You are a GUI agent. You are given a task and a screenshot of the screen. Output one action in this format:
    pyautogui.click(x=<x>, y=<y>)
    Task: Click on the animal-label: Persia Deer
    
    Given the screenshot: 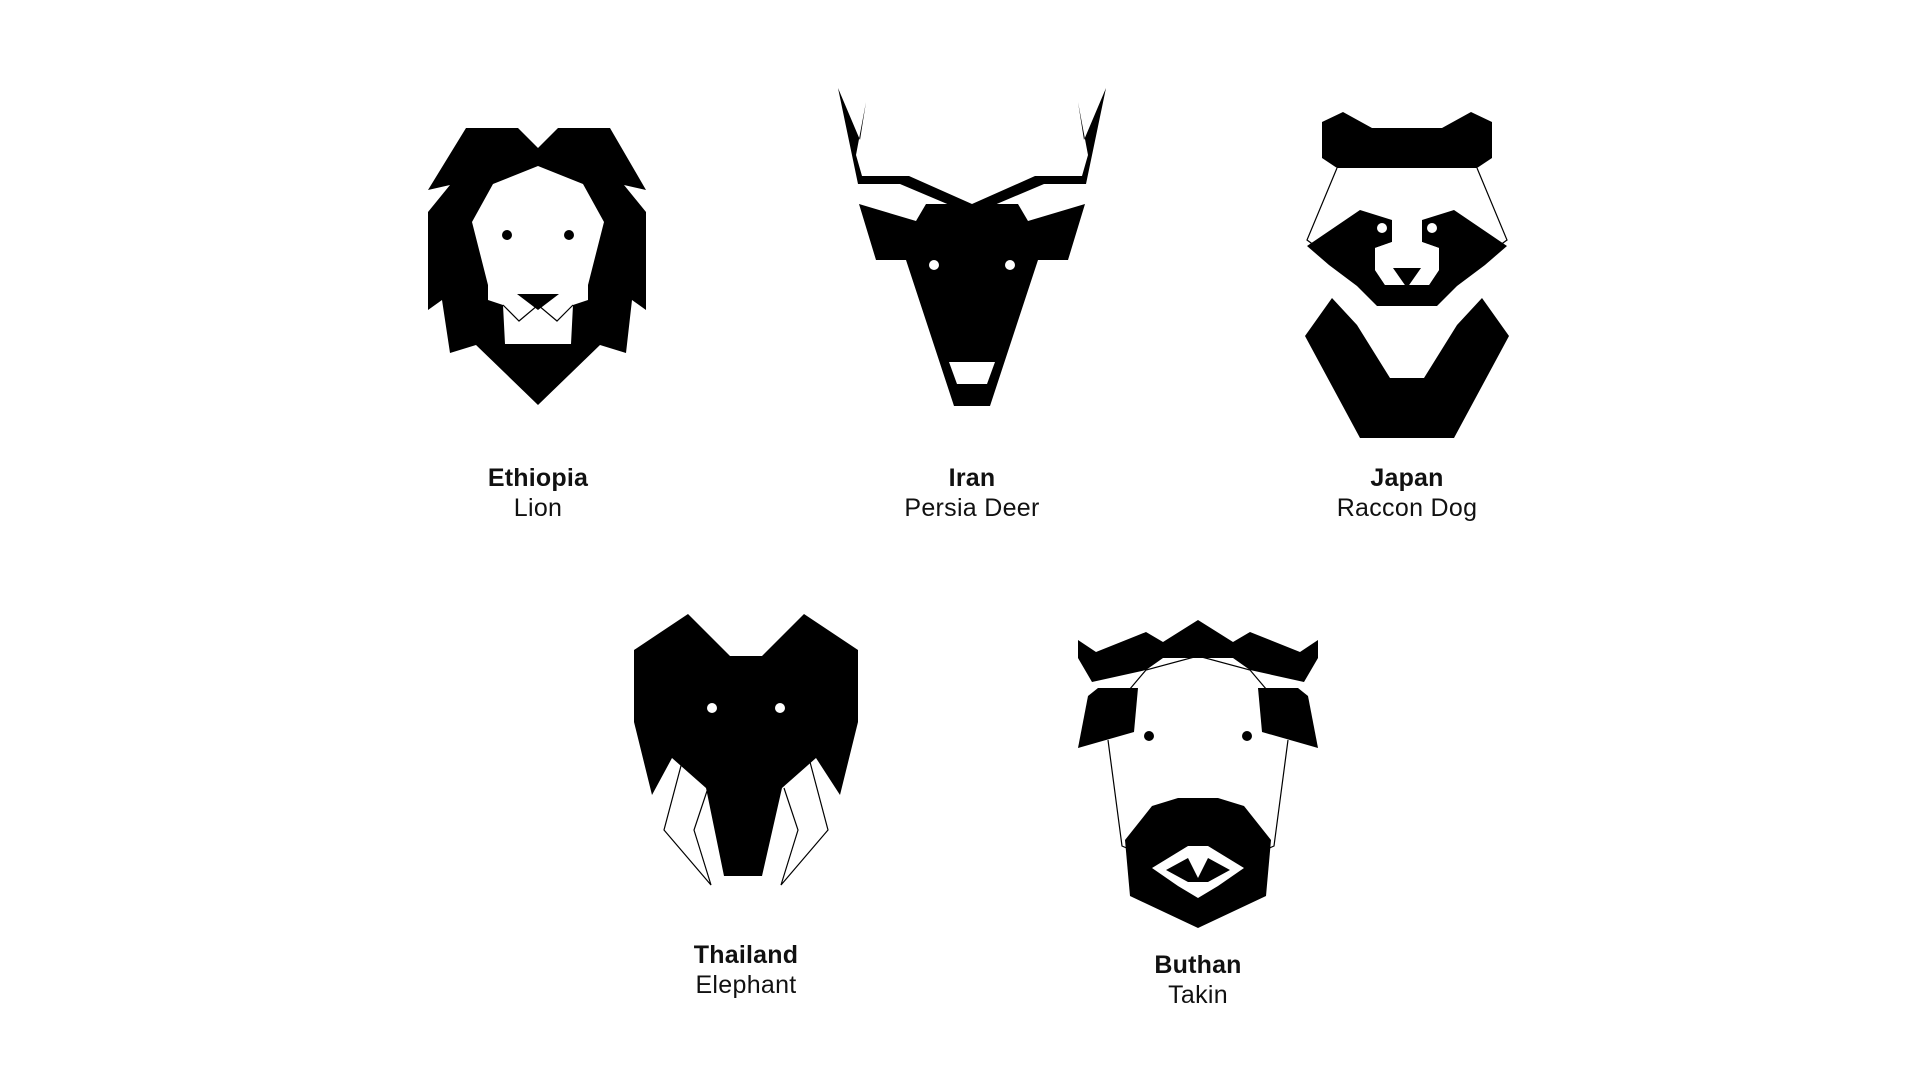 What is the action you would take?
    pyautogui.click(x=972, y=508)
    